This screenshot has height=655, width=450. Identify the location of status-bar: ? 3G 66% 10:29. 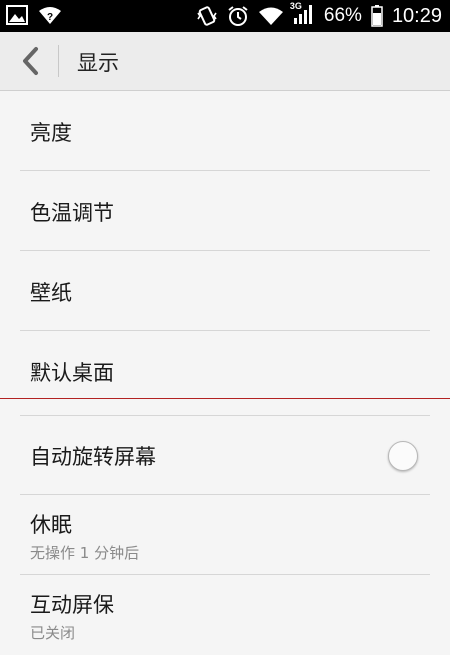
(225, 16).